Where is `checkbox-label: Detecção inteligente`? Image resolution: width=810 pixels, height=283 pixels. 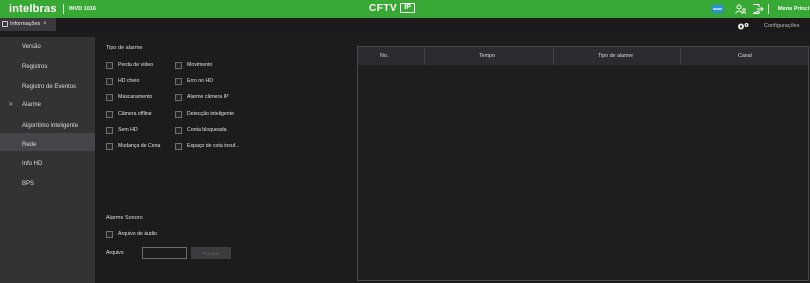
checkbox-label: Detecção inteligente is located at coordinates (211, 114).